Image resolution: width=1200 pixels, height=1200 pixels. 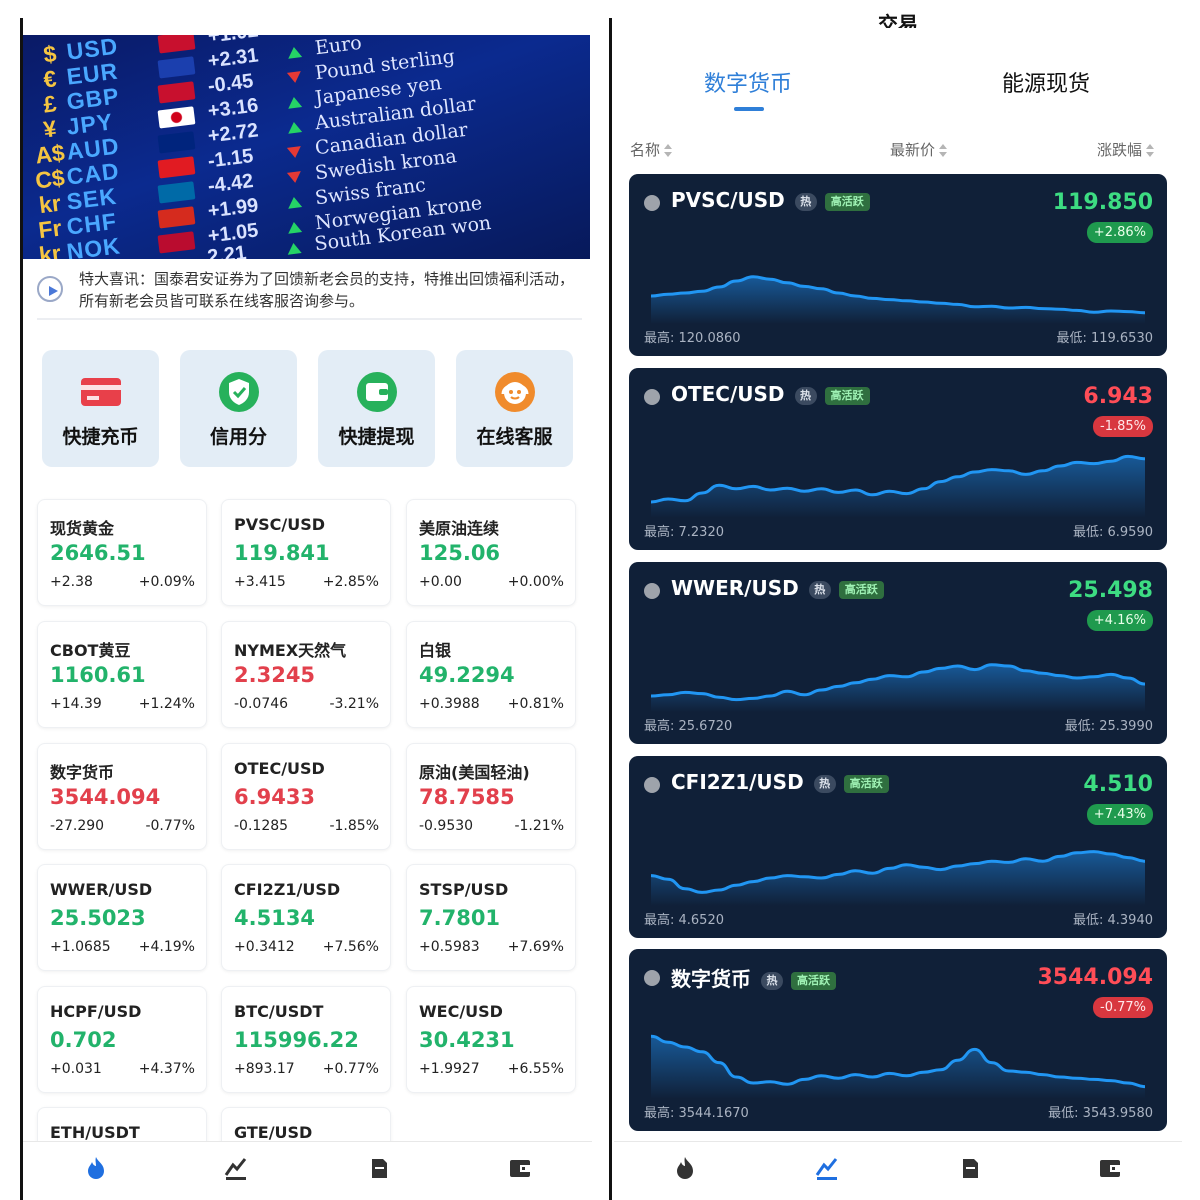 I want to click on tab-energy-spot: 能源现货, so click(x=1046, y=82).